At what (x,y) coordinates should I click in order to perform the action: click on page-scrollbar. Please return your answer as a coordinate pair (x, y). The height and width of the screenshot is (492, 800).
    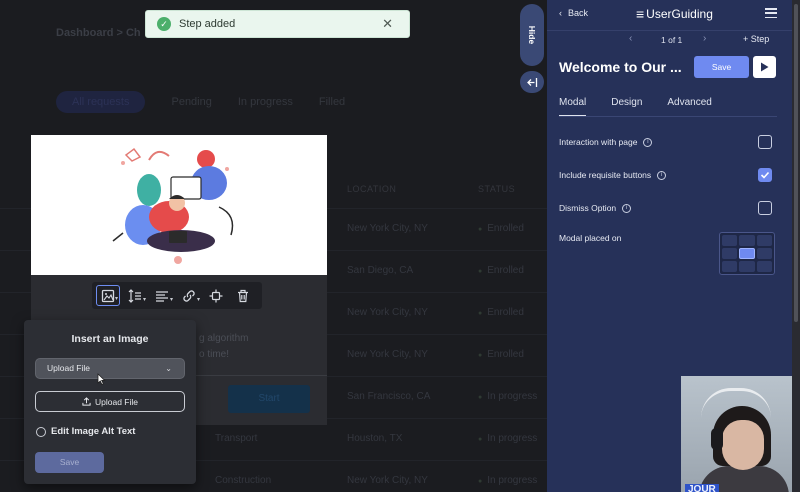
    Looking at the image, I should click on (796, 246).